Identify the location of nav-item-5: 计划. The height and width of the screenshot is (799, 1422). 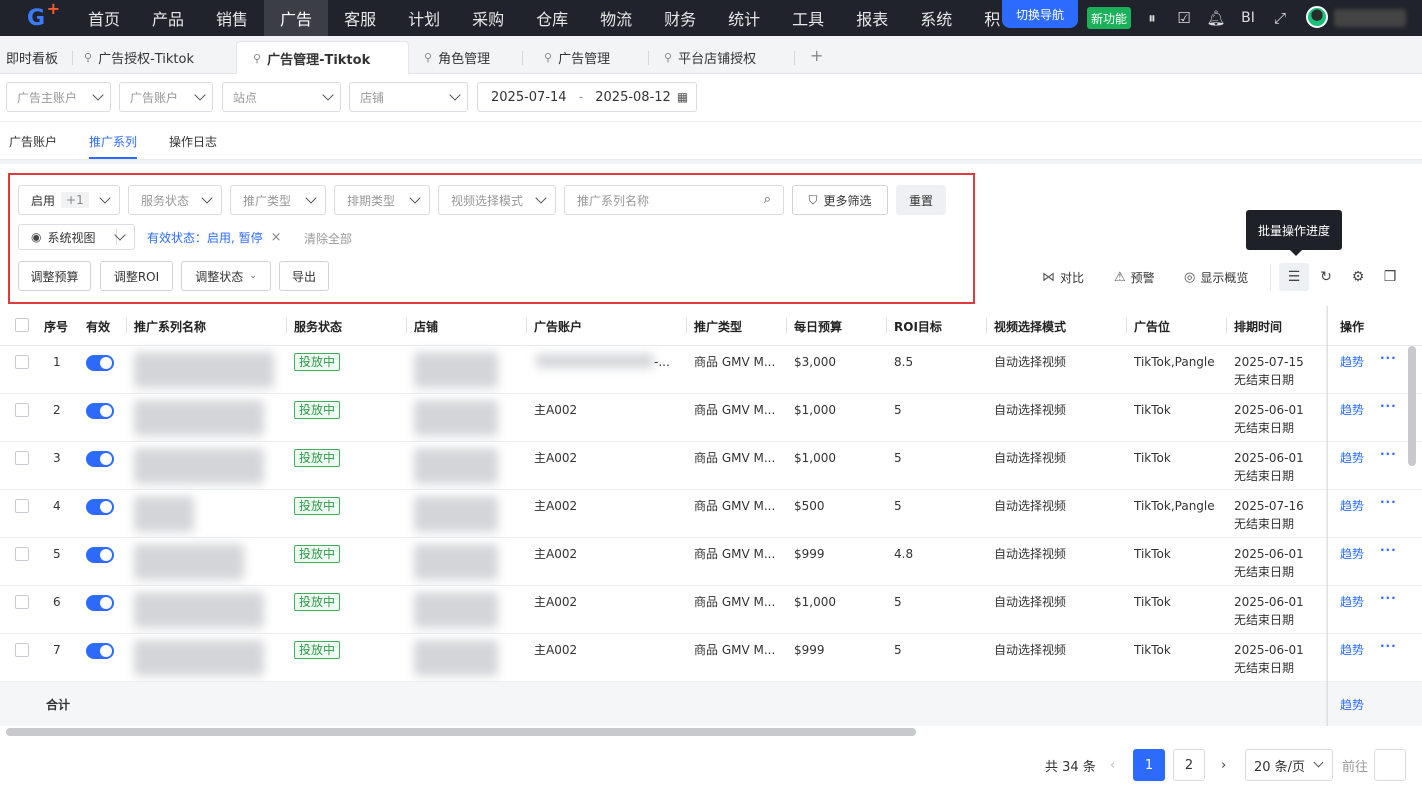
(424, 18).